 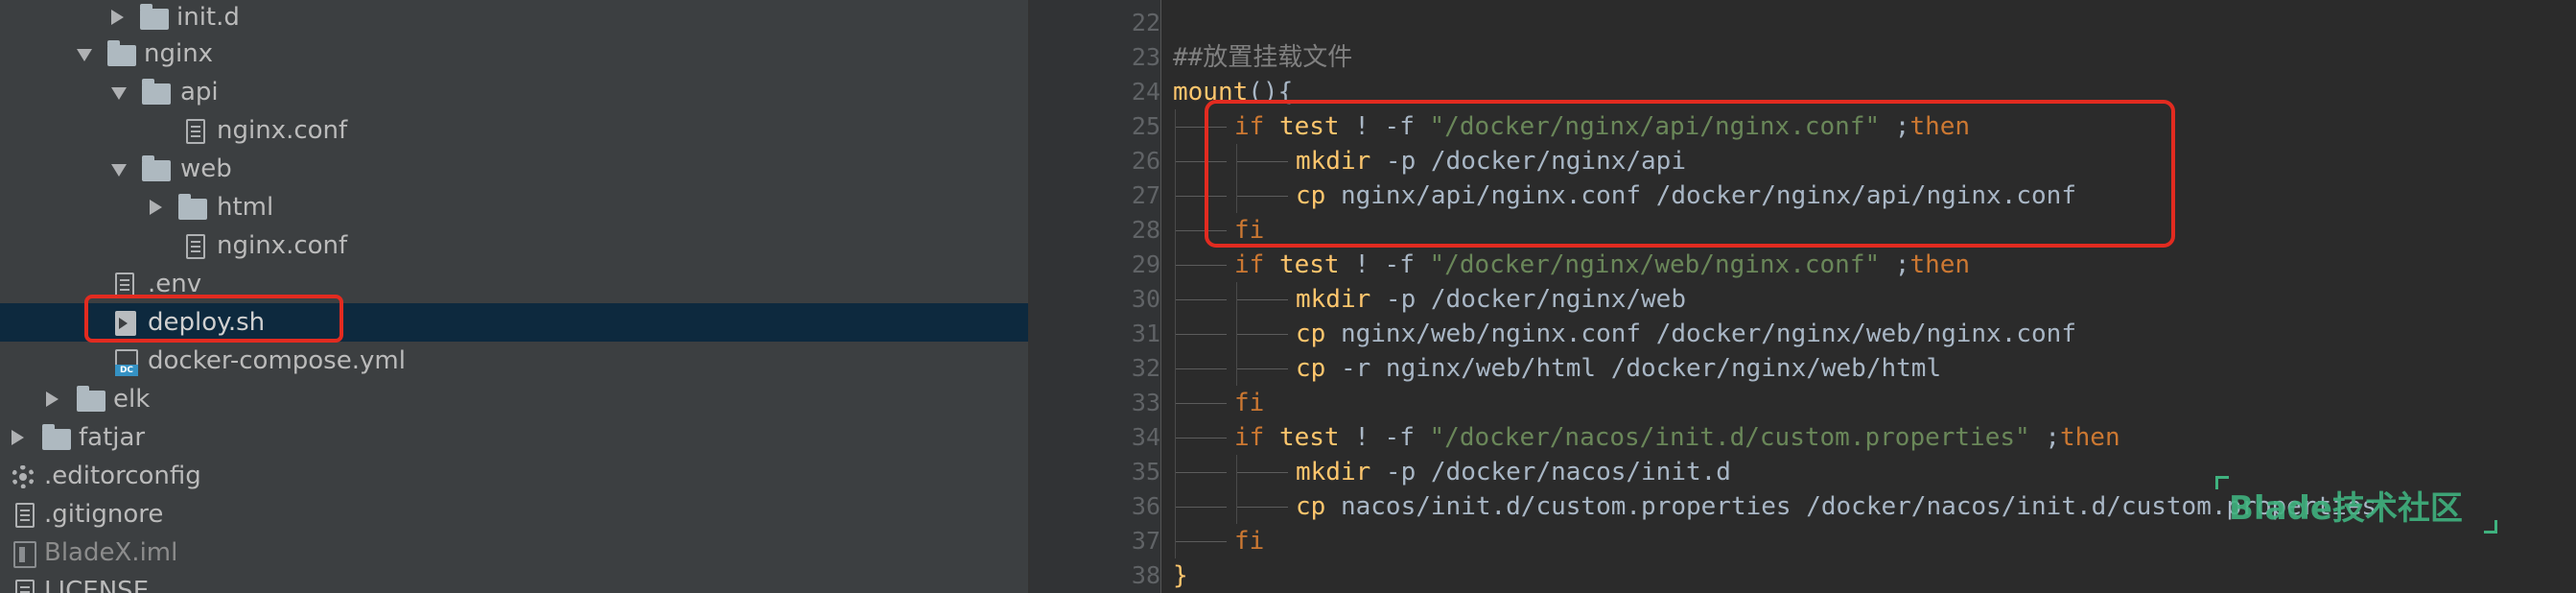 I want to click on selection-highlight-box, so click(x=213, y=319).